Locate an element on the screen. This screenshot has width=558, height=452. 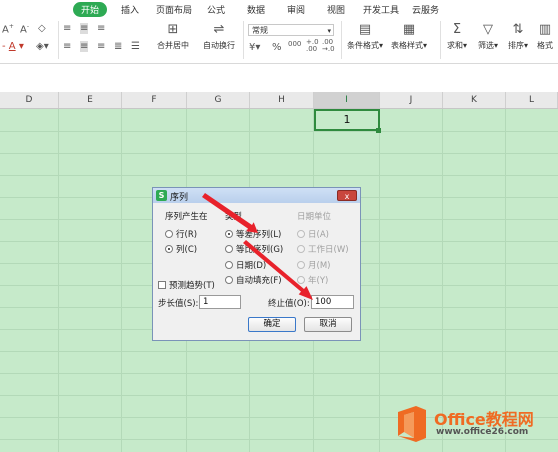
wrap-text-icon: ⇌ is located at coordinates (219, 29).